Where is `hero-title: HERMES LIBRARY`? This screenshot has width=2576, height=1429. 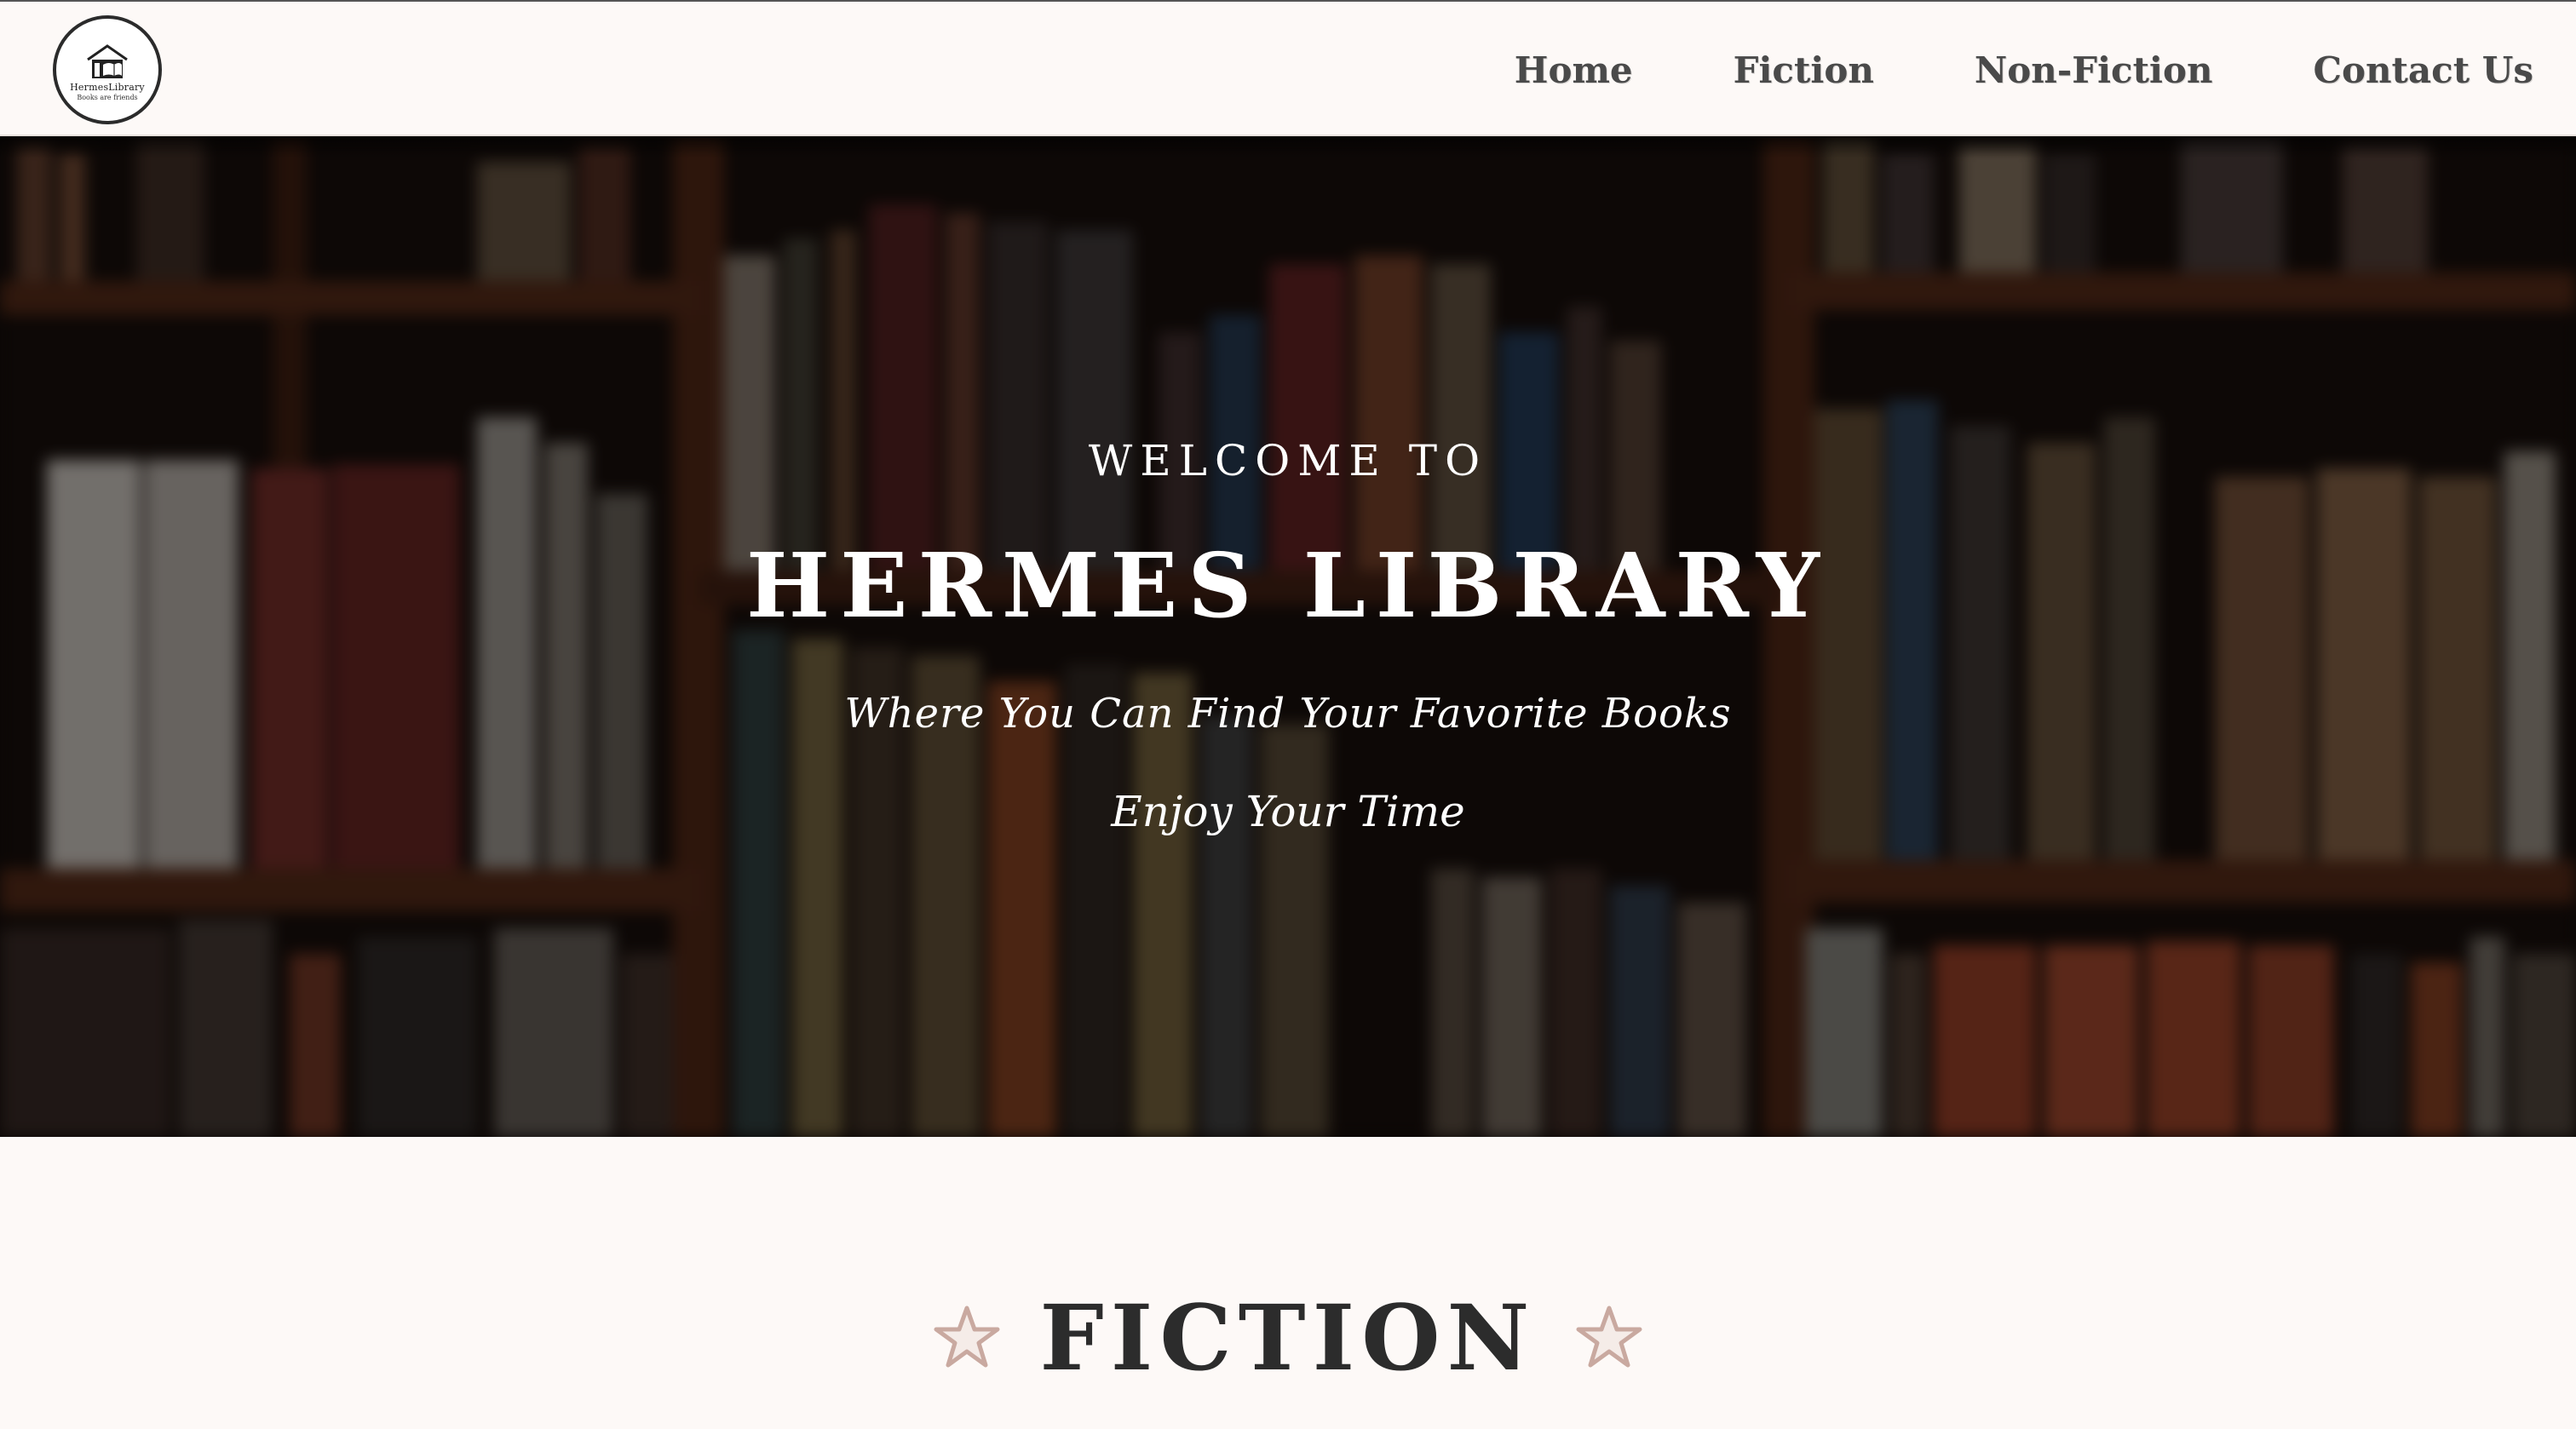
hero-title: HERMES LIBRARY is located at coordinates (1288, 585).